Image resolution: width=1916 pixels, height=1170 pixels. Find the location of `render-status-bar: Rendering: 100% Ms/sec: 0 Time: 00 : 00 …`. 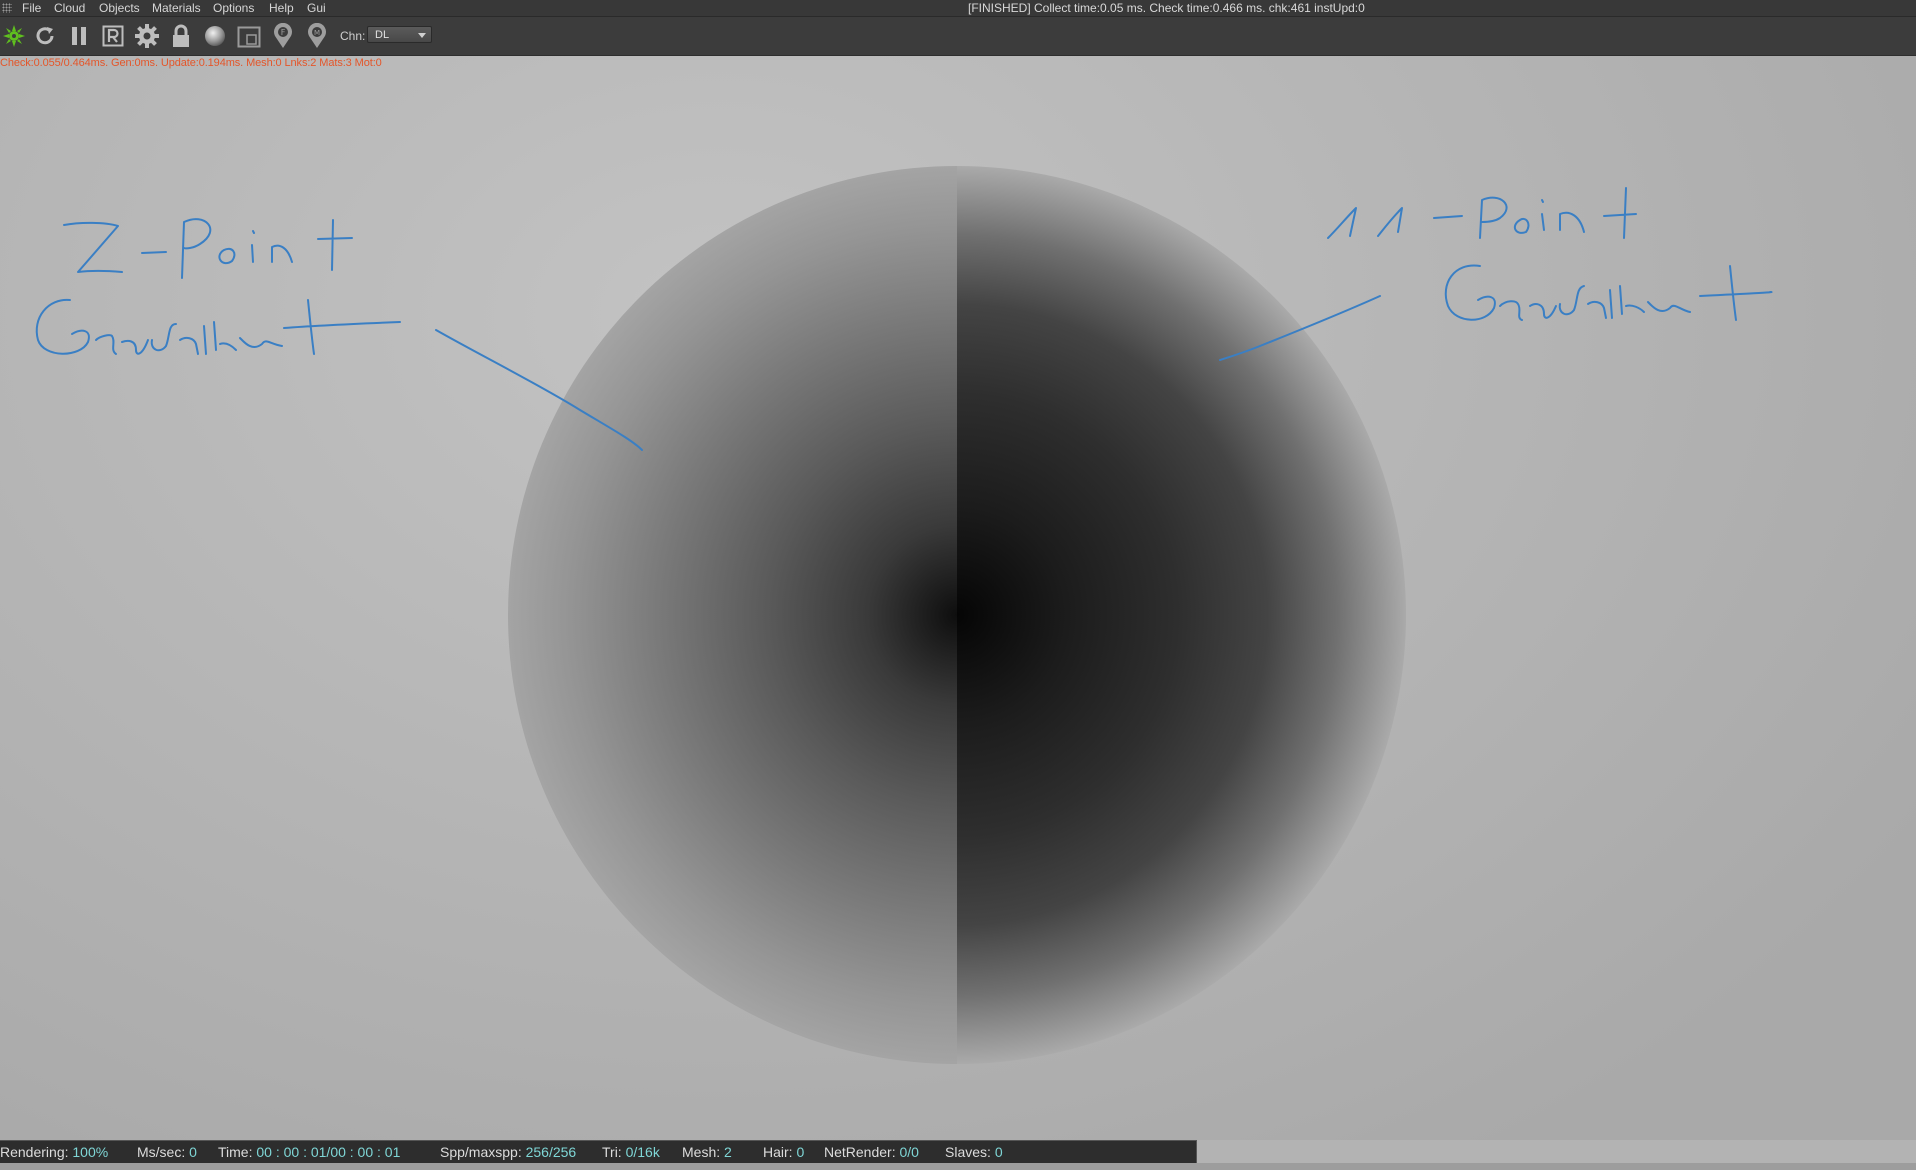

render-status-bar: Rendering: 100% Ms/sec: 0 Time: 00 : 00 … is located at coordinates (598, 1151).